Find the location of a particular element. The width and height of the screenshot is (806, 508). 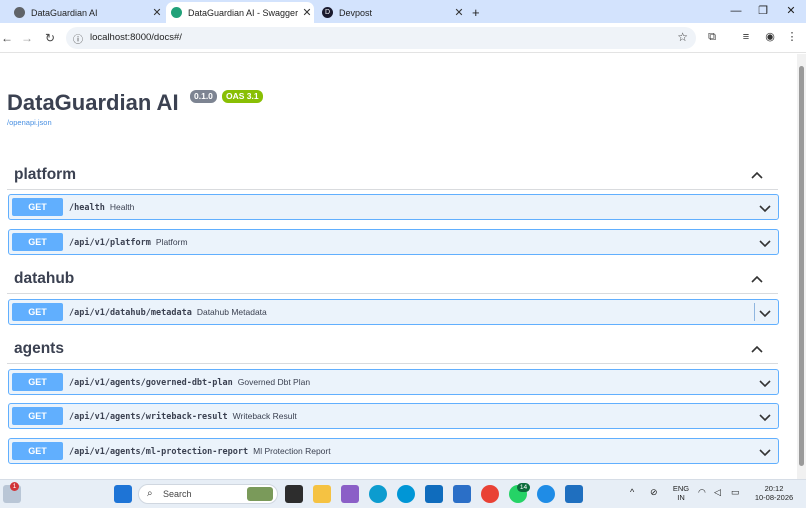

operation-get-platform: GET /api/v1/platform Platform is located at coordinates (393, 242).